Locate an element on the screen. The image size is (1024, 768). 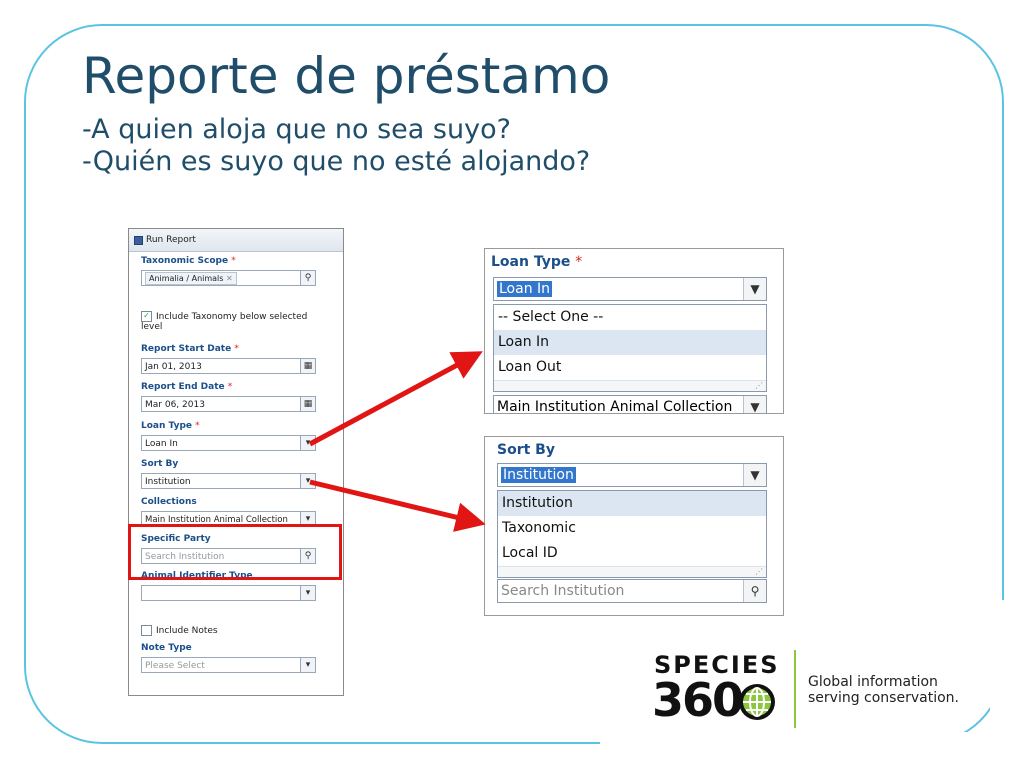
panel-header: Run Report is located at coordinates (236, 240).